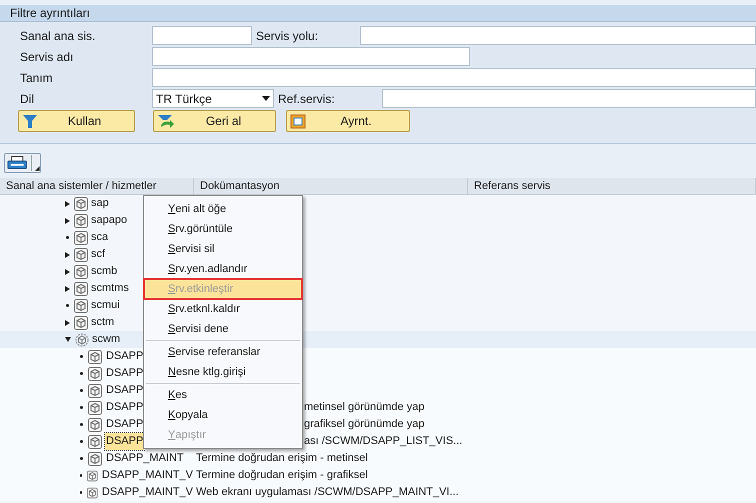 Image resolution: width=756 pixels, height=503 pixels. I want to click on menu-item: Srv.yen.adlandır, so click(223, 269).